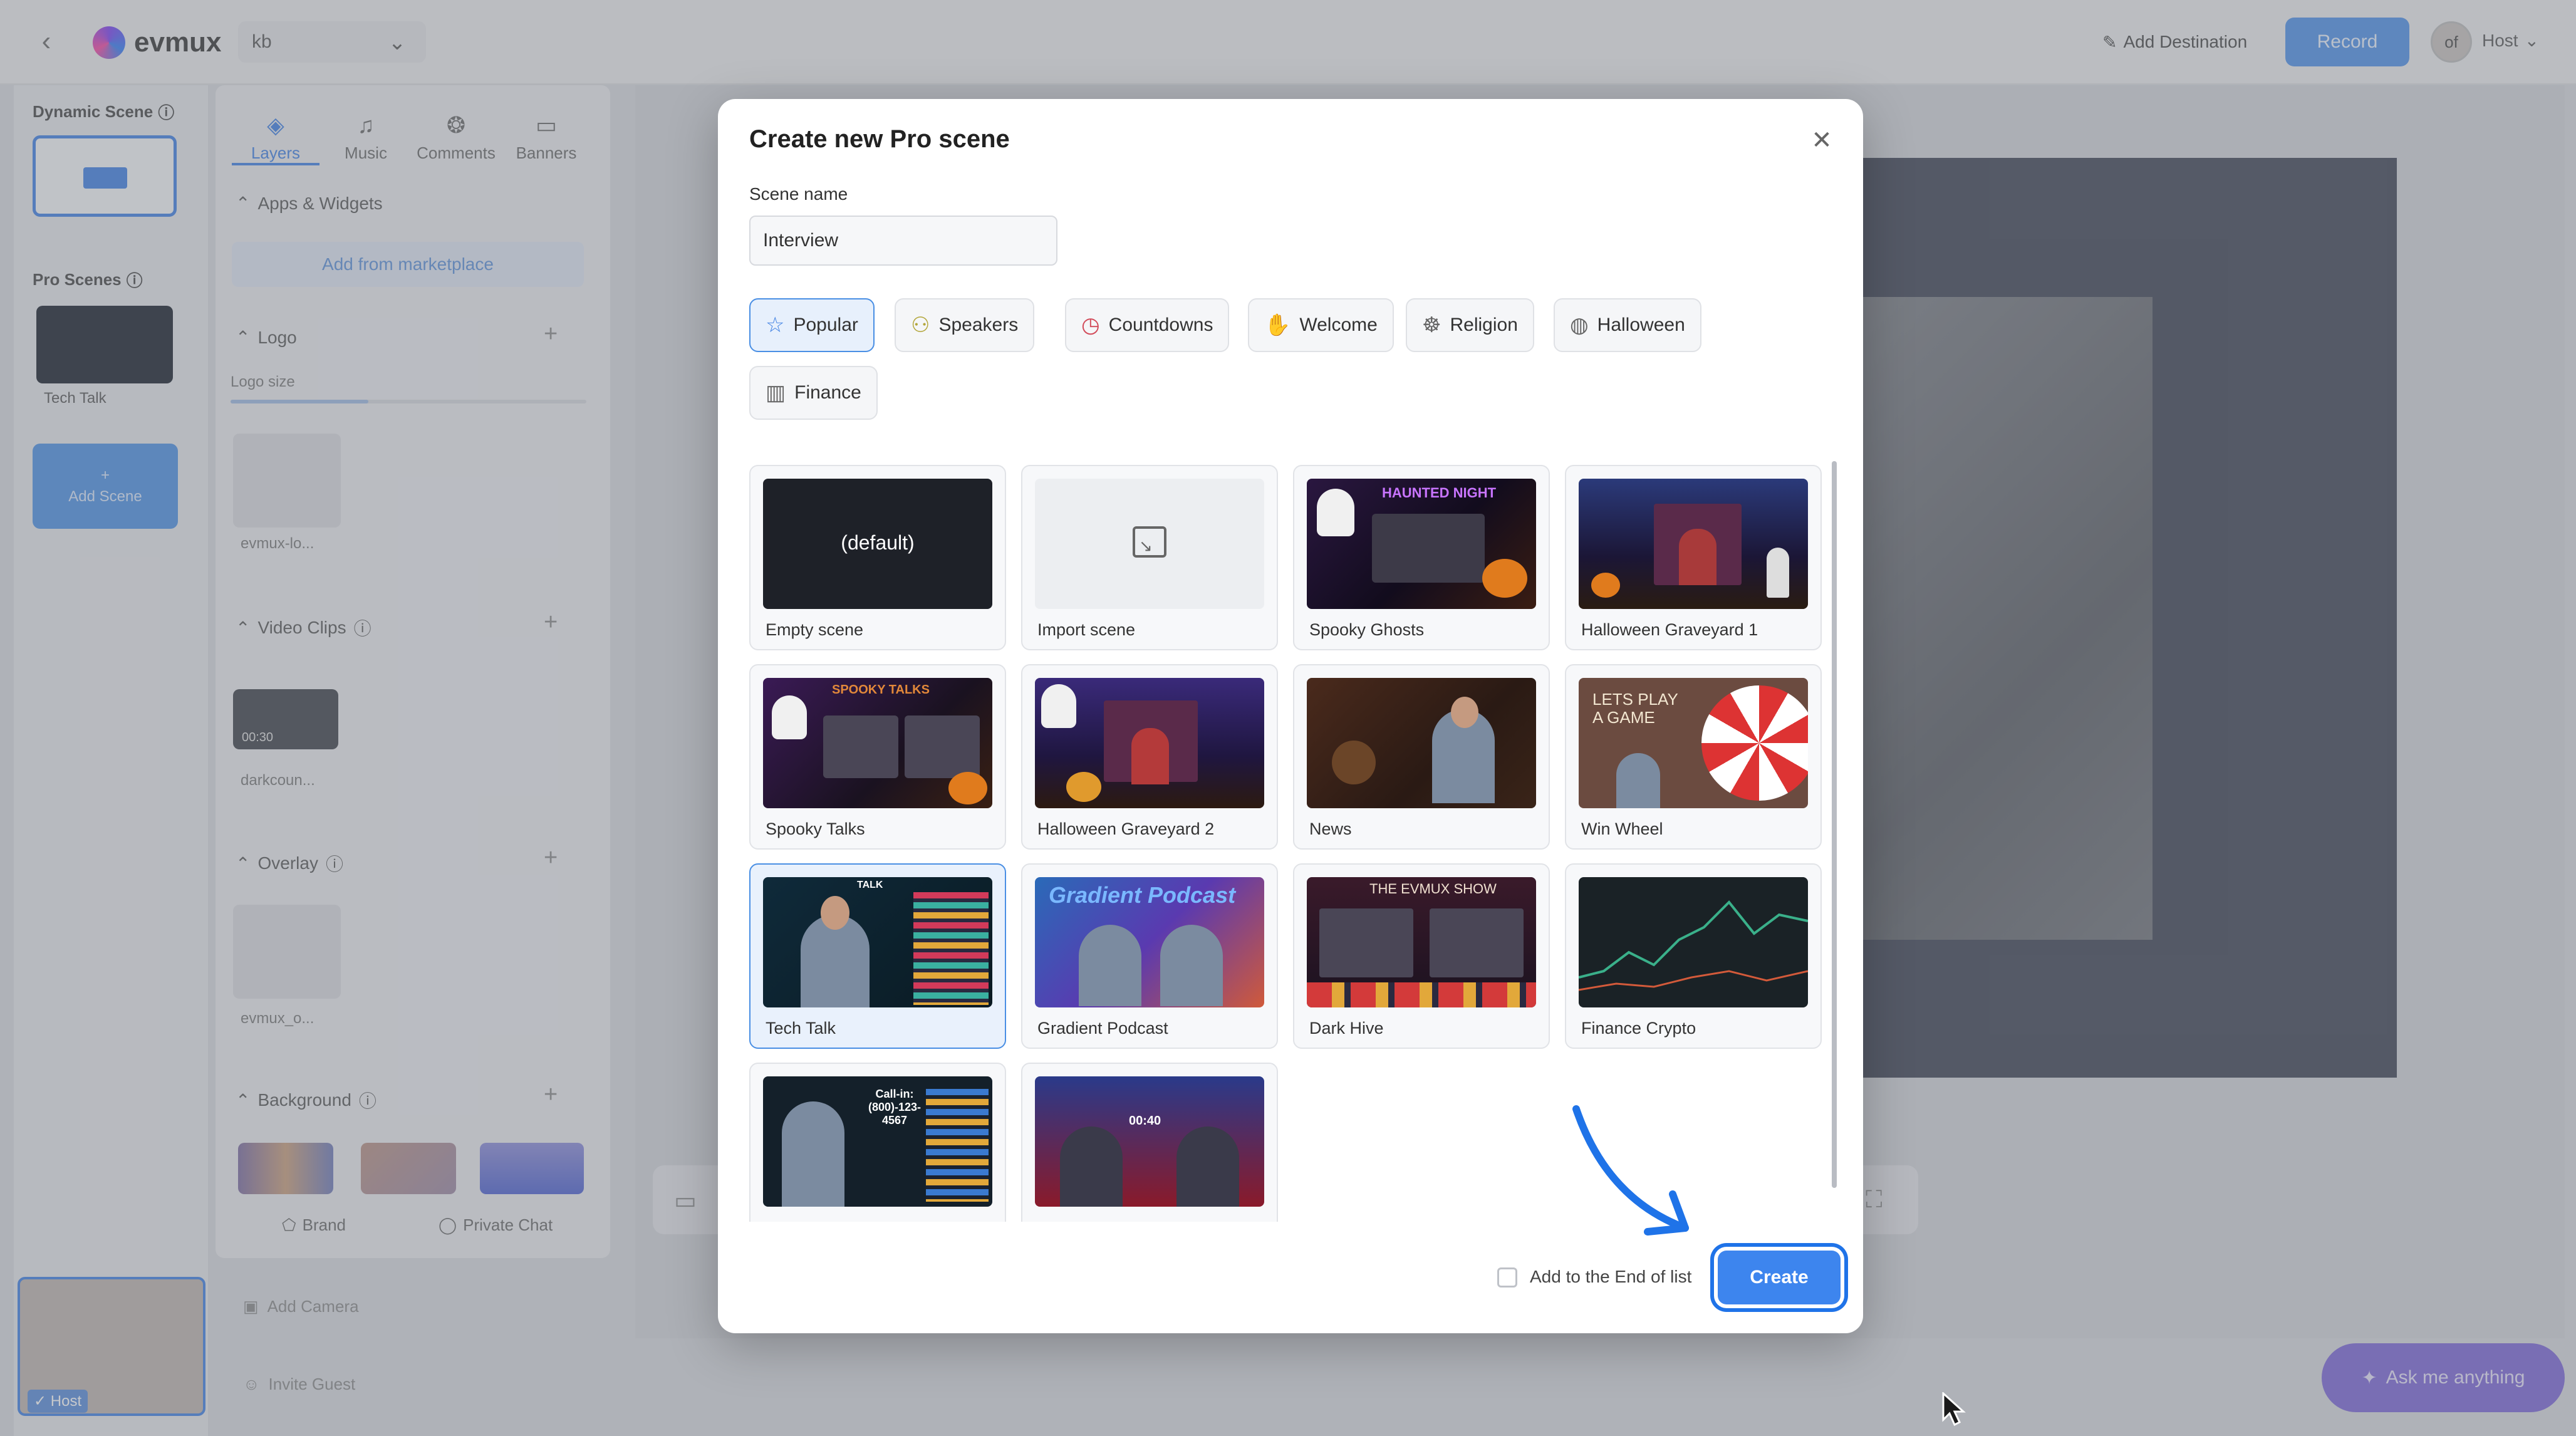 This screenshot has height=1436, width=2576. What do you see at coordinates (1277, 325) in the screenshot?
I see `wave-hand-icon: ✋` at bounding box center [1277, 325].